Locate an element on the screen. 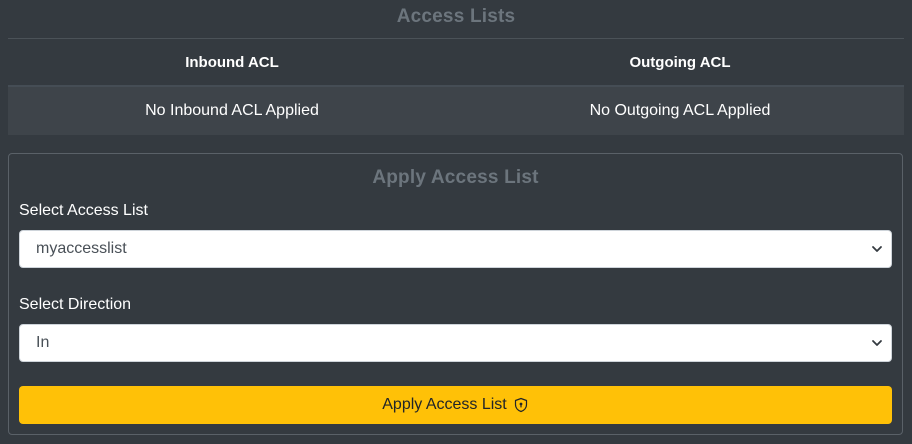  apply-access-list-title: Apply Access List is located at coordinates (455, 177).